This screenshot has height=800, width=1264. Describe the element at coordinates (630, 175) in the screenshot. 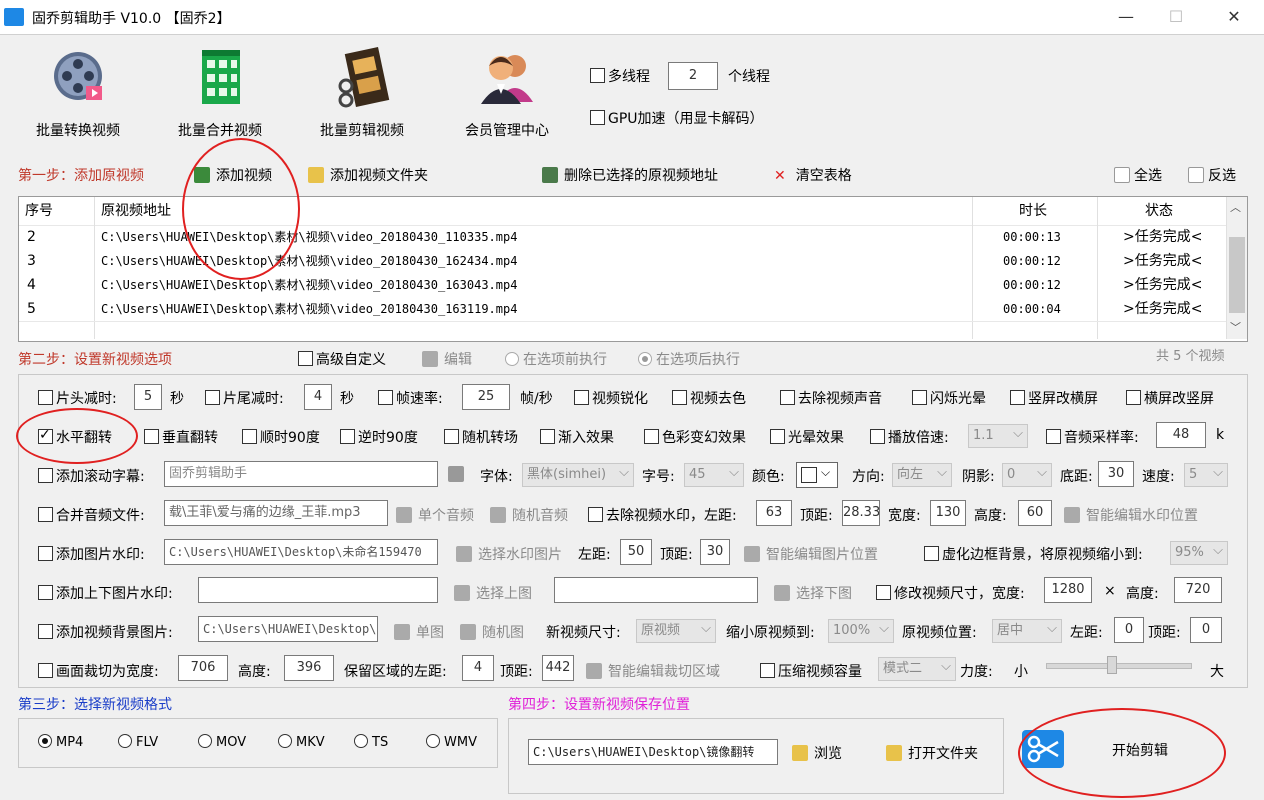

I see `delete-selected-button: 删除已选择的原视频地址` at that location.